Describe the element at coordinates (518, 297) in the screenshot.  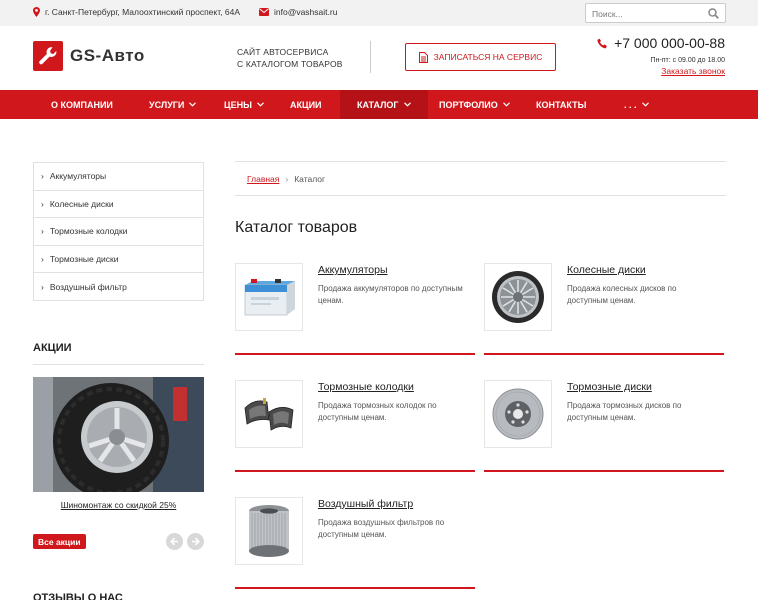
I see `product-image-wheel-rim` at that location.